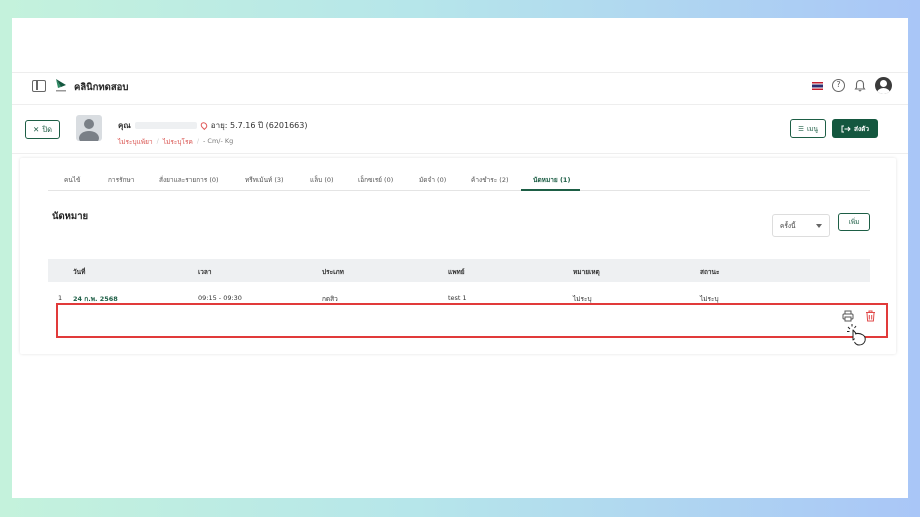  I want to click on filter-select: ครั้งนี้, so click(801, 225).